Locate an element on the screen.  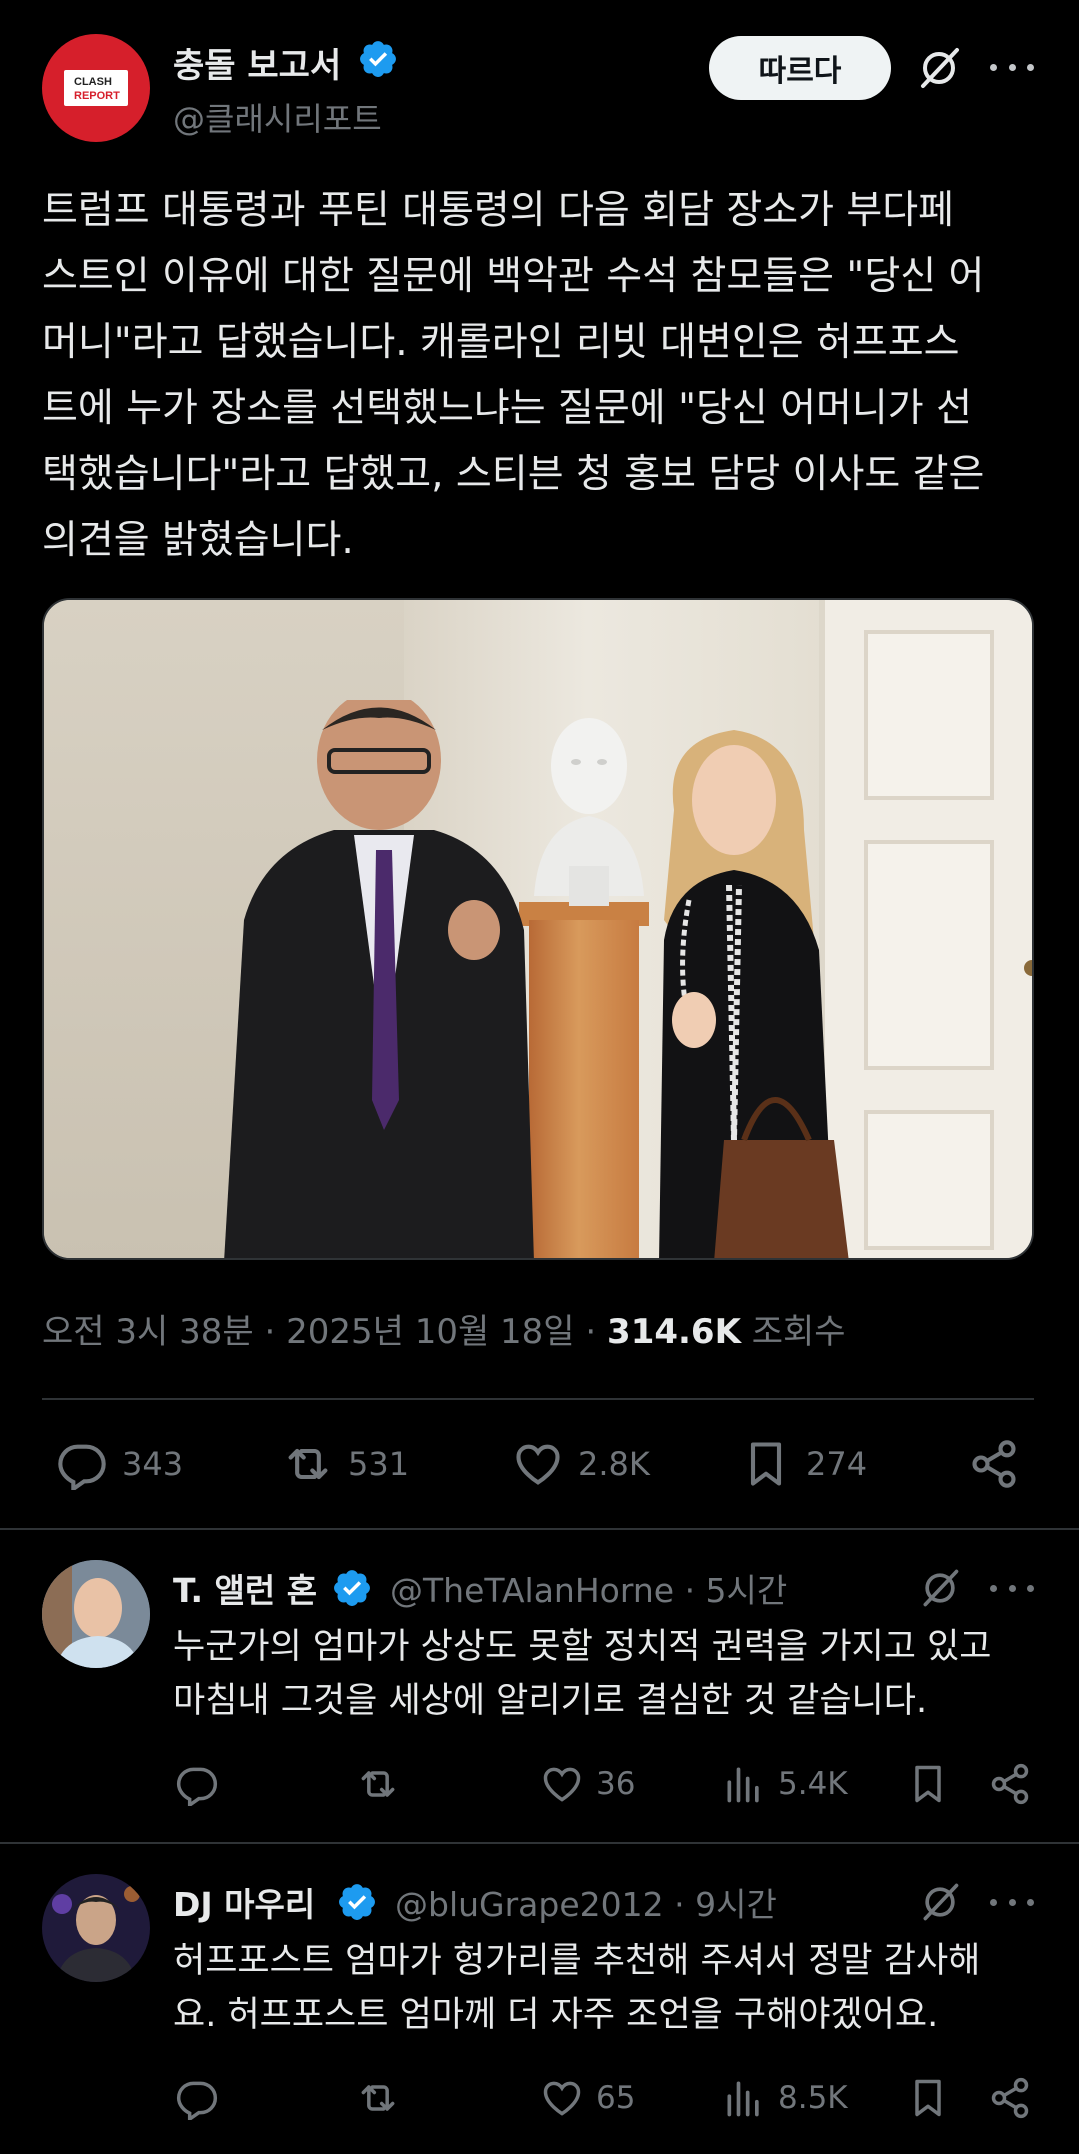
bookmark-button: 274 is located at coordinates (803, 1464).